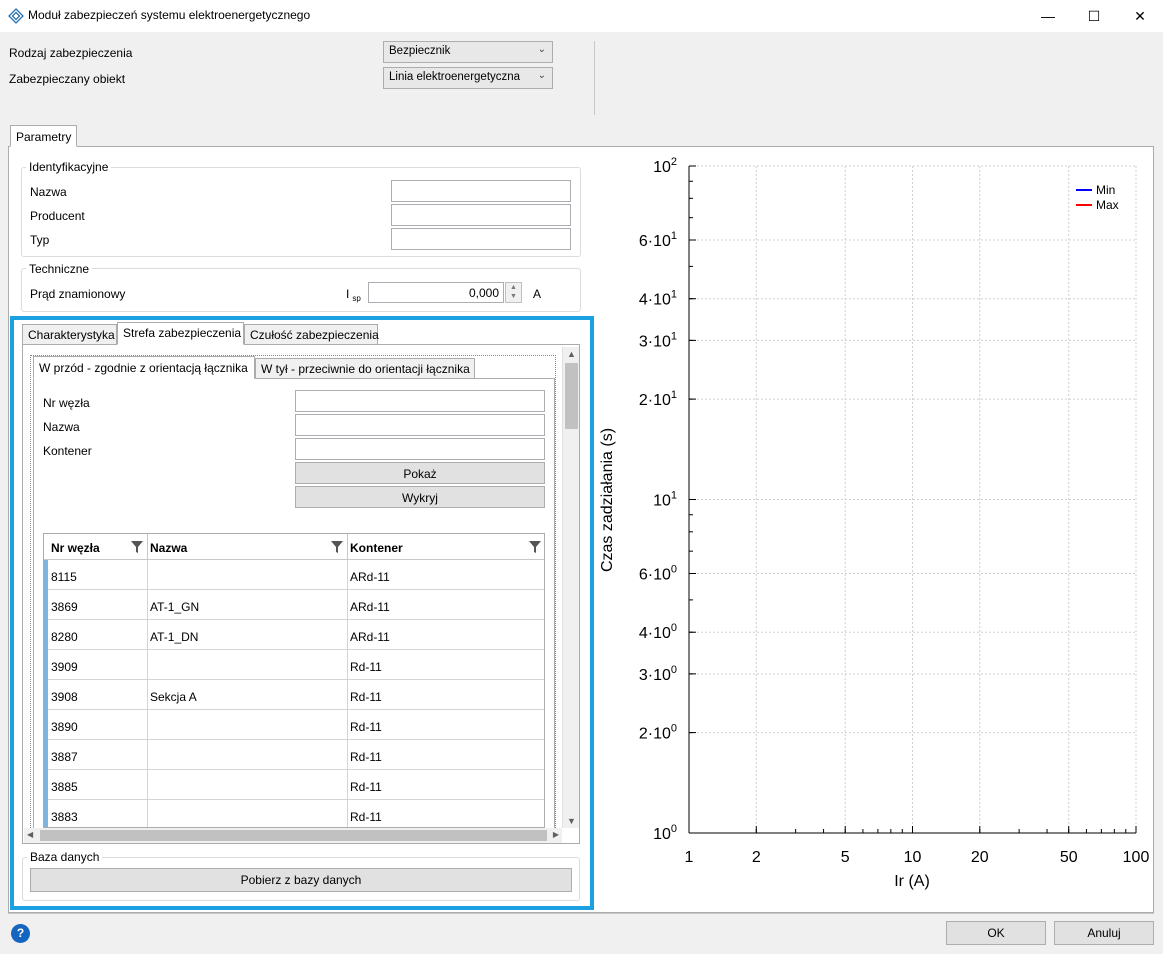 This screenshot has height=954, width=1163. I want to click on scroll-down-icon: ▼, so click(571, 821).